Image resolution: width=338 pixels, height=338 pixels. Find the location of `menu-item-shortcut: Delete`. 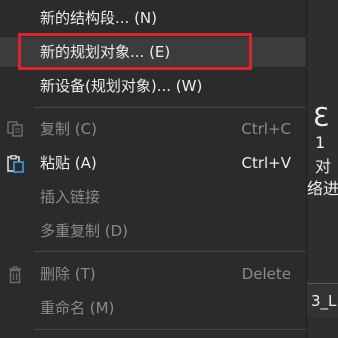

menu-item-shortcut: Delete is located at coordinates (266, 274).